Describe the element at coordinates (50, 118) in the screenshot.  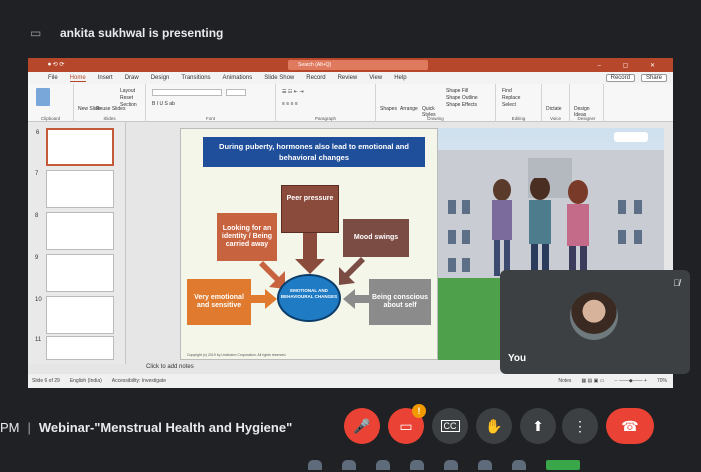
I see `group-label: Clipboard` at that location.